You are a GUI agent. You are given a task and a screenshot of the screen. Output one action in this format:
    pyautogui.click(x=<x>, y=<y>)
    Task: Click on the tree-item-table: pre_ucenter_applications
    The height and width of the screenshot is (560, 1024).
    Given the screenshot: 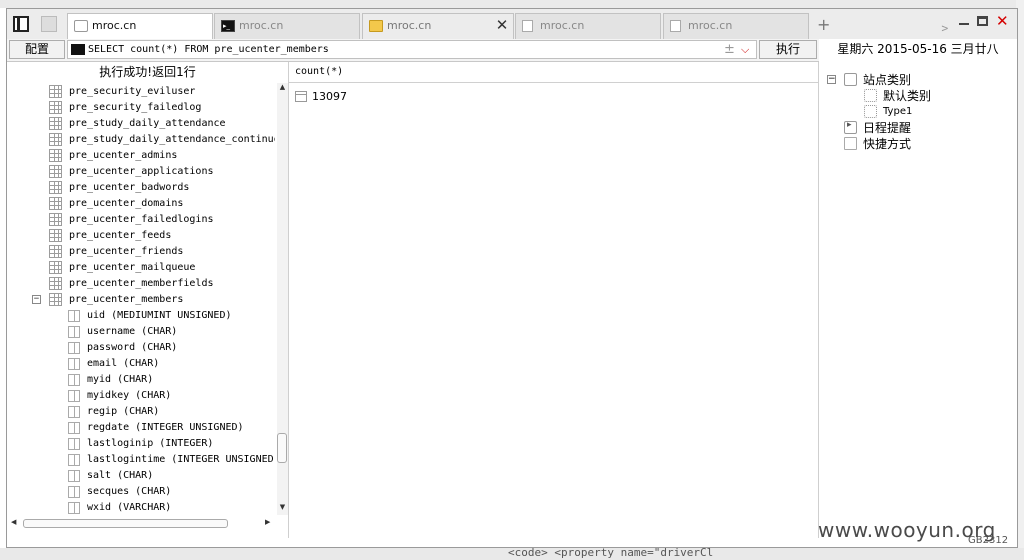 What is the action you would take?
    pyautogui.click(x=141, y=172)
    